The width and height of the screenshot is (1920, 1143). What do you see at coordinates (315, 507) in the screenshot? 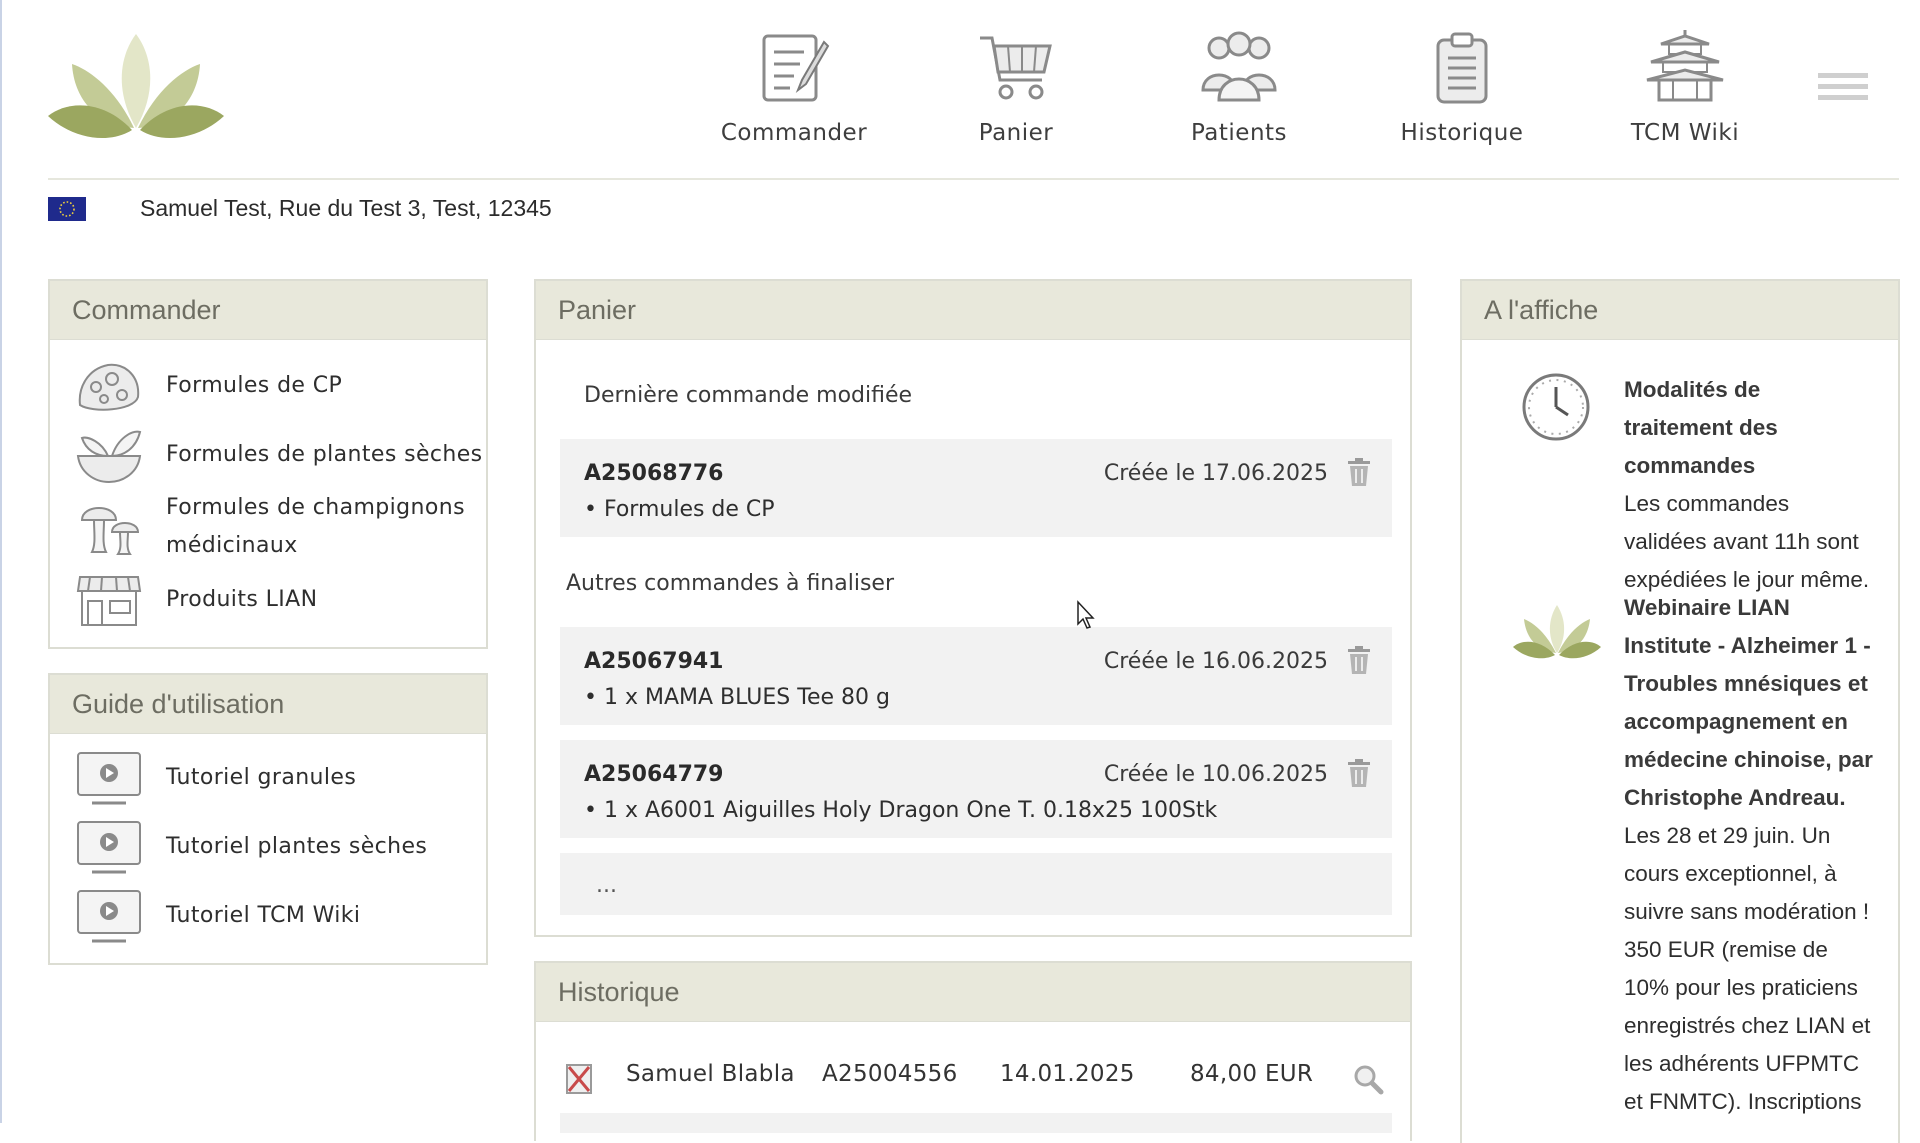
I see `label-line: Formules de champignons` at bounding box center [315, 507].